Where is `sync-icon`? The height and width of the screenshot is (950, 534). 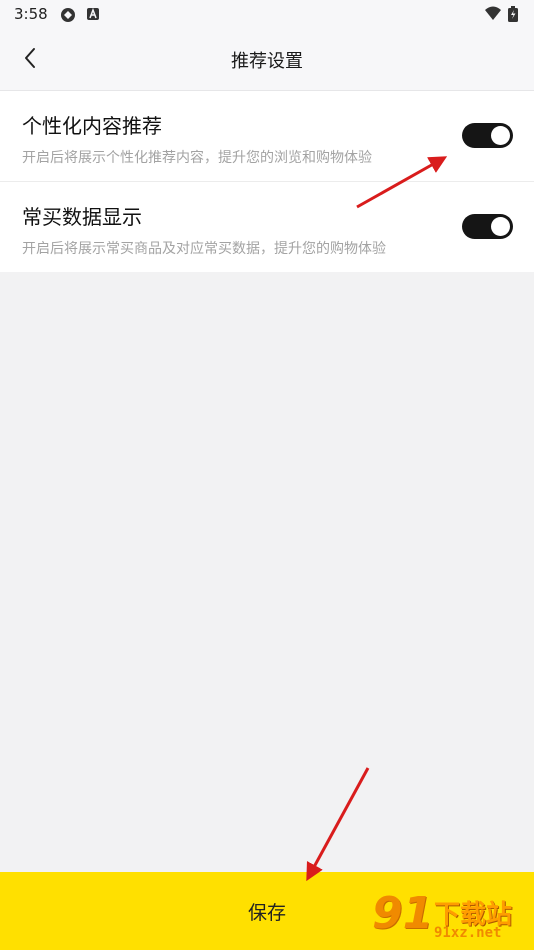 sync-icon is located at coordinates (68, 17).